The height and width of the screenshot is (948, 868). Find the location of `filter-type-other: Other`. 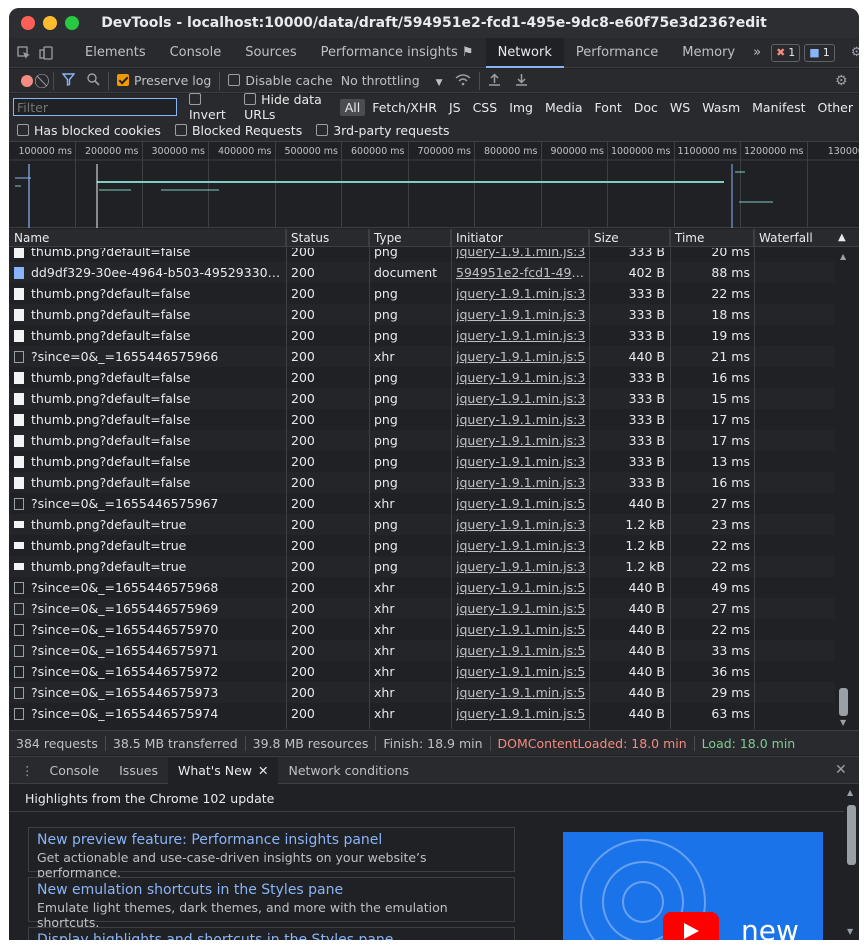

filter-type-other: Other is located at coordinates (836, 107).